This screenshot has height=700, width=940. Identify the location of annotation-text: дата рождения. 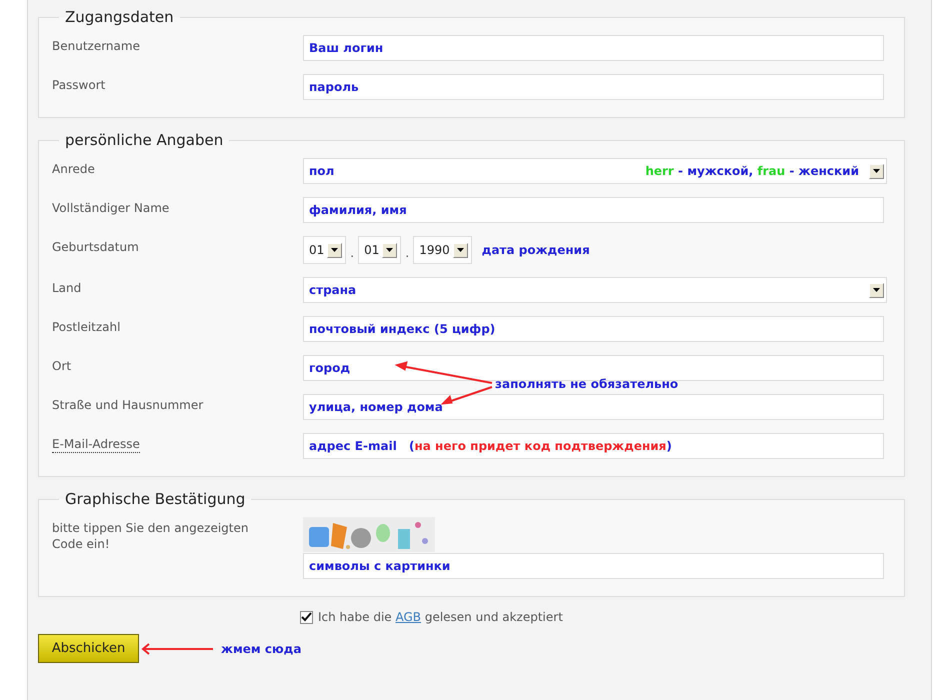
(536, 250).